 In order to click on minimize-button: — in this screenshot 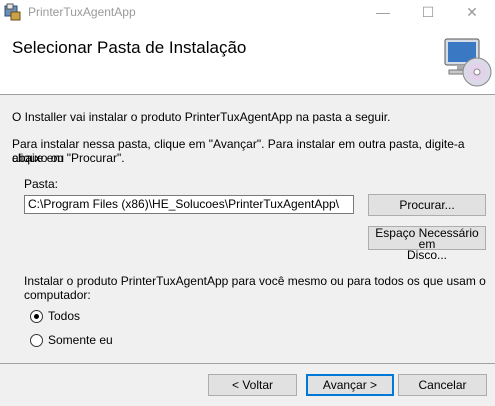, I will do `click(383, 12)`.